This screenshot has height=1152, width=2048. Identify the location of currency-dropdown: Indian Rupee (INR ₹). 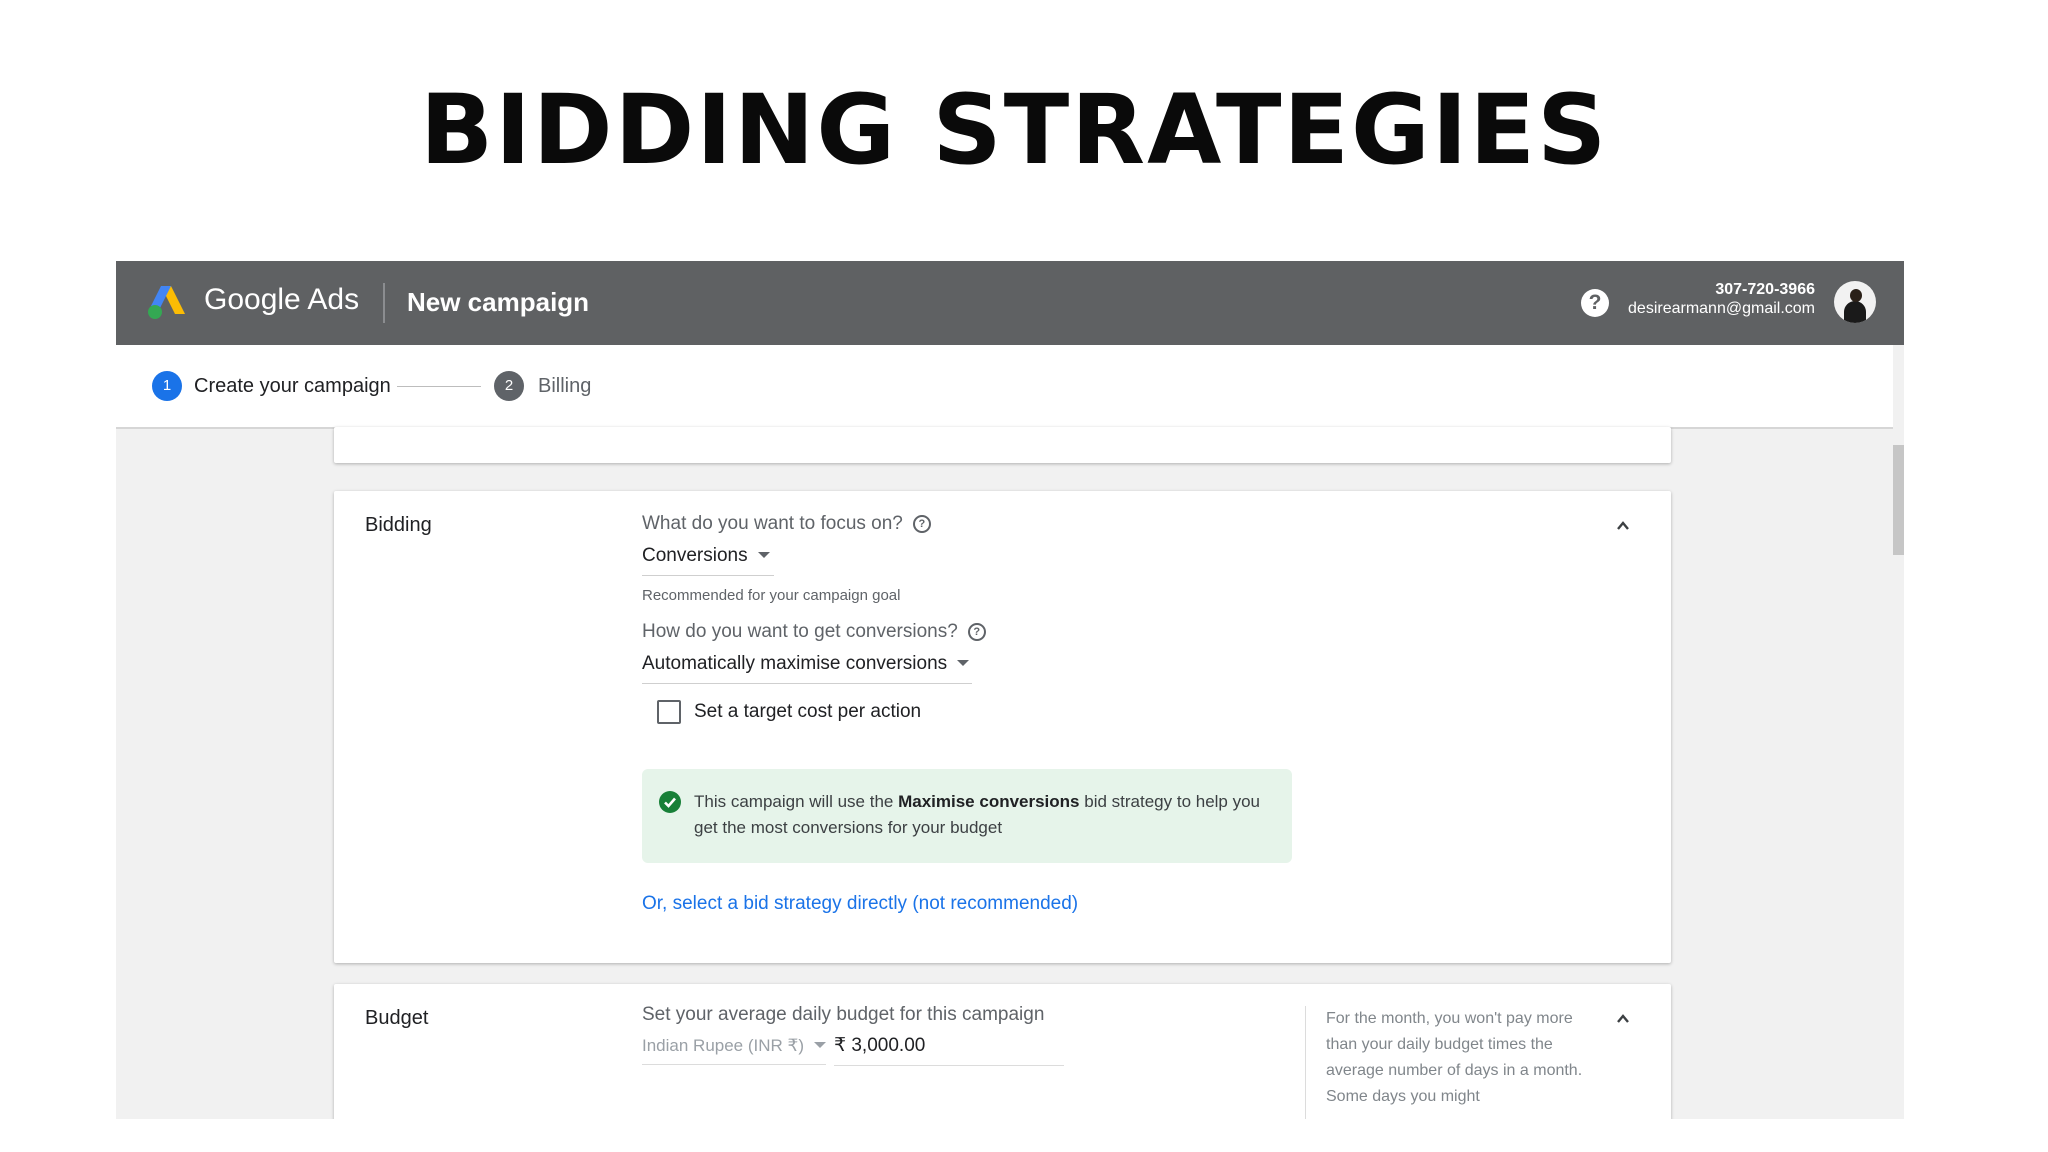
(734, 1050).